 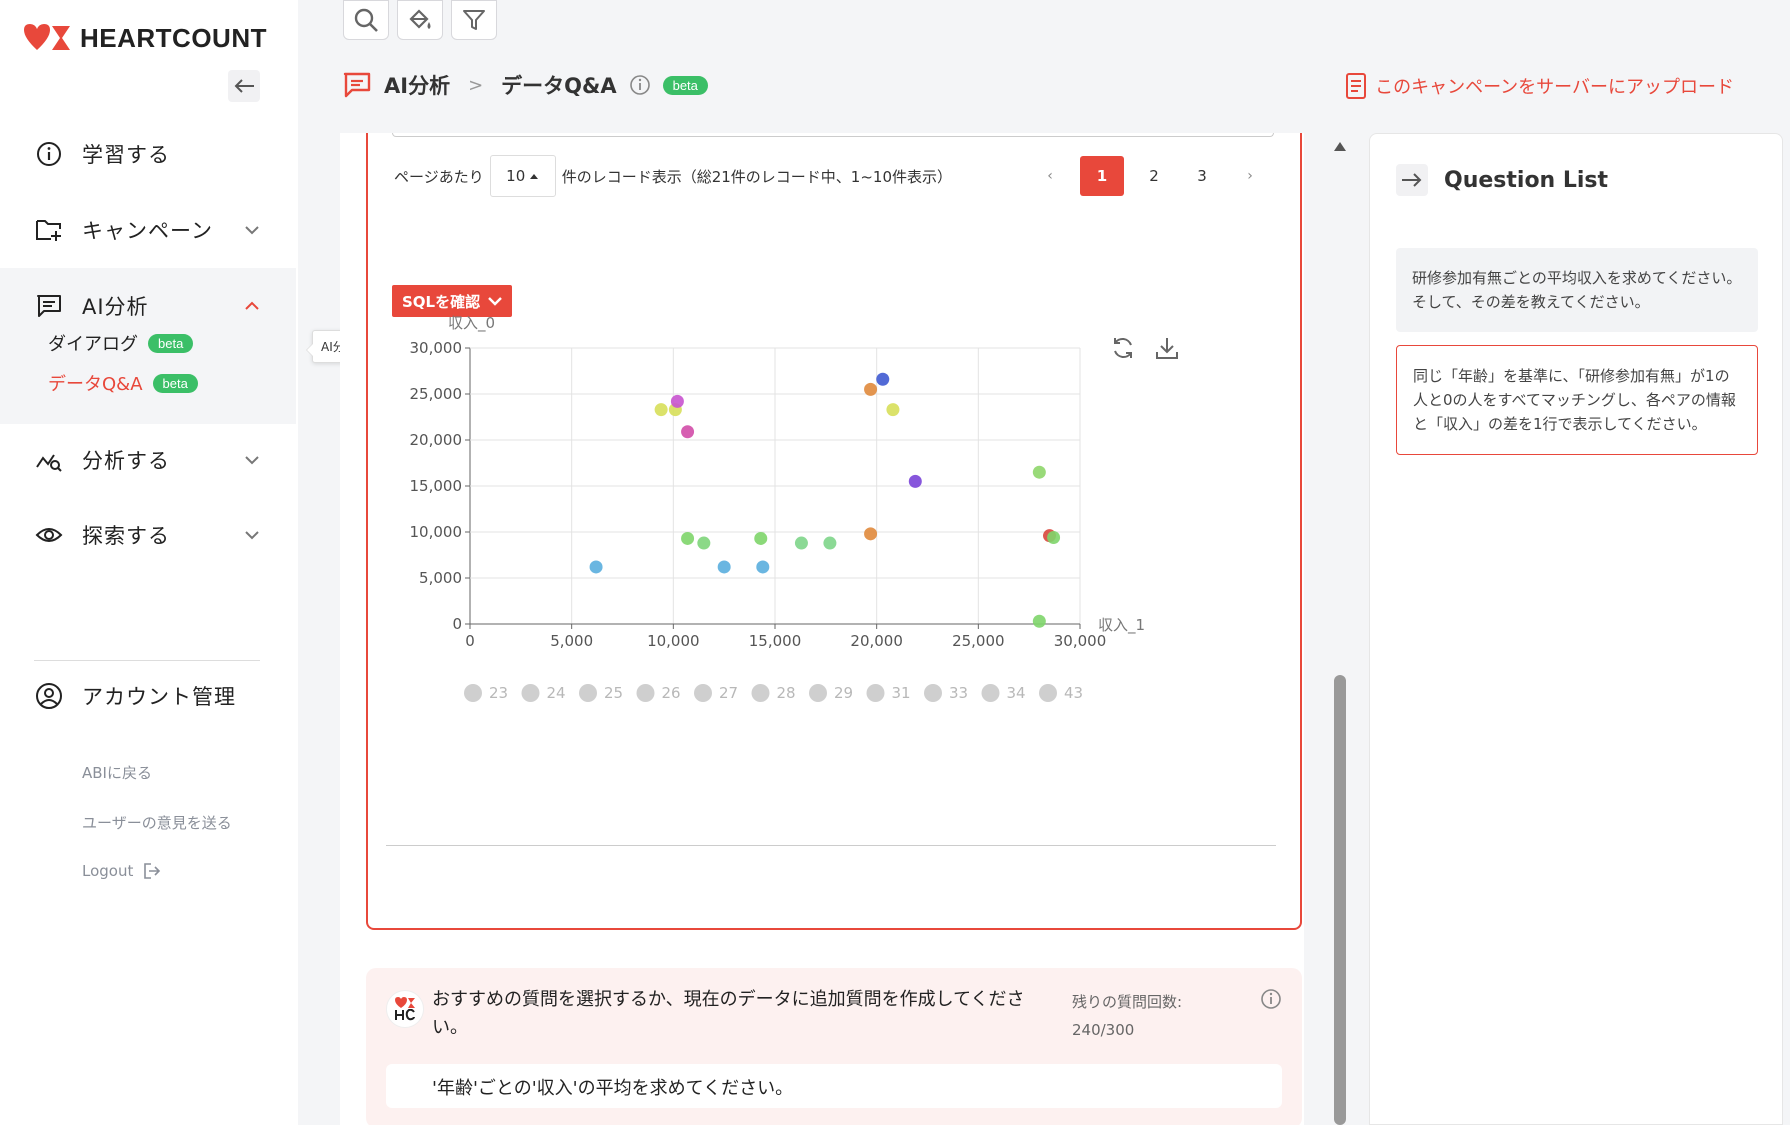 What do you see at coordinates (901, 693) in the screenshot?
I see `legend-label: 31` at bounding box center [901, 693].